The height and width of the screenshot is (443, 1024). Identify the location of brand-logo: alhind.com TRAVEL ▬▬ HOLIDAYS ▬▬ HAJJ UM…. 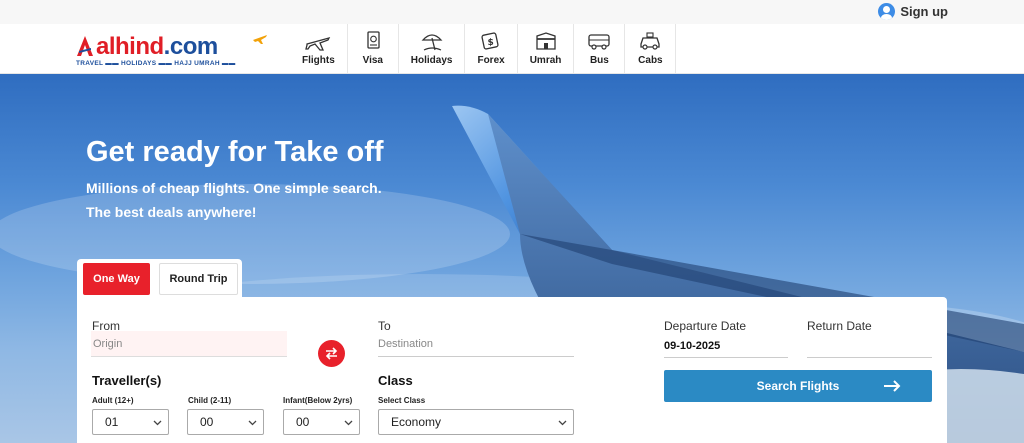
(172, 51).